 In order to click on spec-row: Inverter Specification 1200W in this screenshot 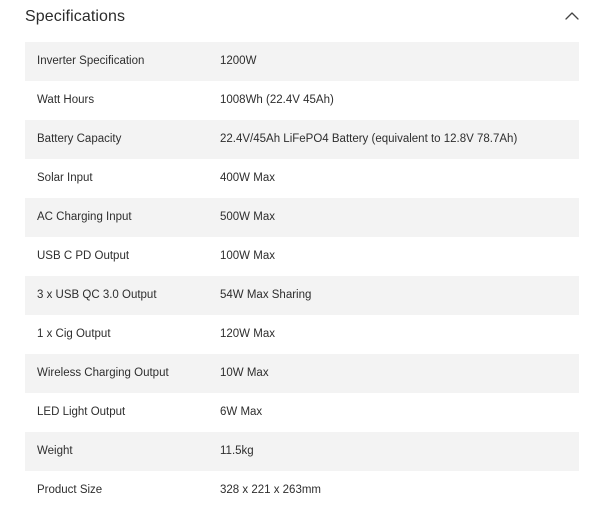, I will do `click(302, 61)`.